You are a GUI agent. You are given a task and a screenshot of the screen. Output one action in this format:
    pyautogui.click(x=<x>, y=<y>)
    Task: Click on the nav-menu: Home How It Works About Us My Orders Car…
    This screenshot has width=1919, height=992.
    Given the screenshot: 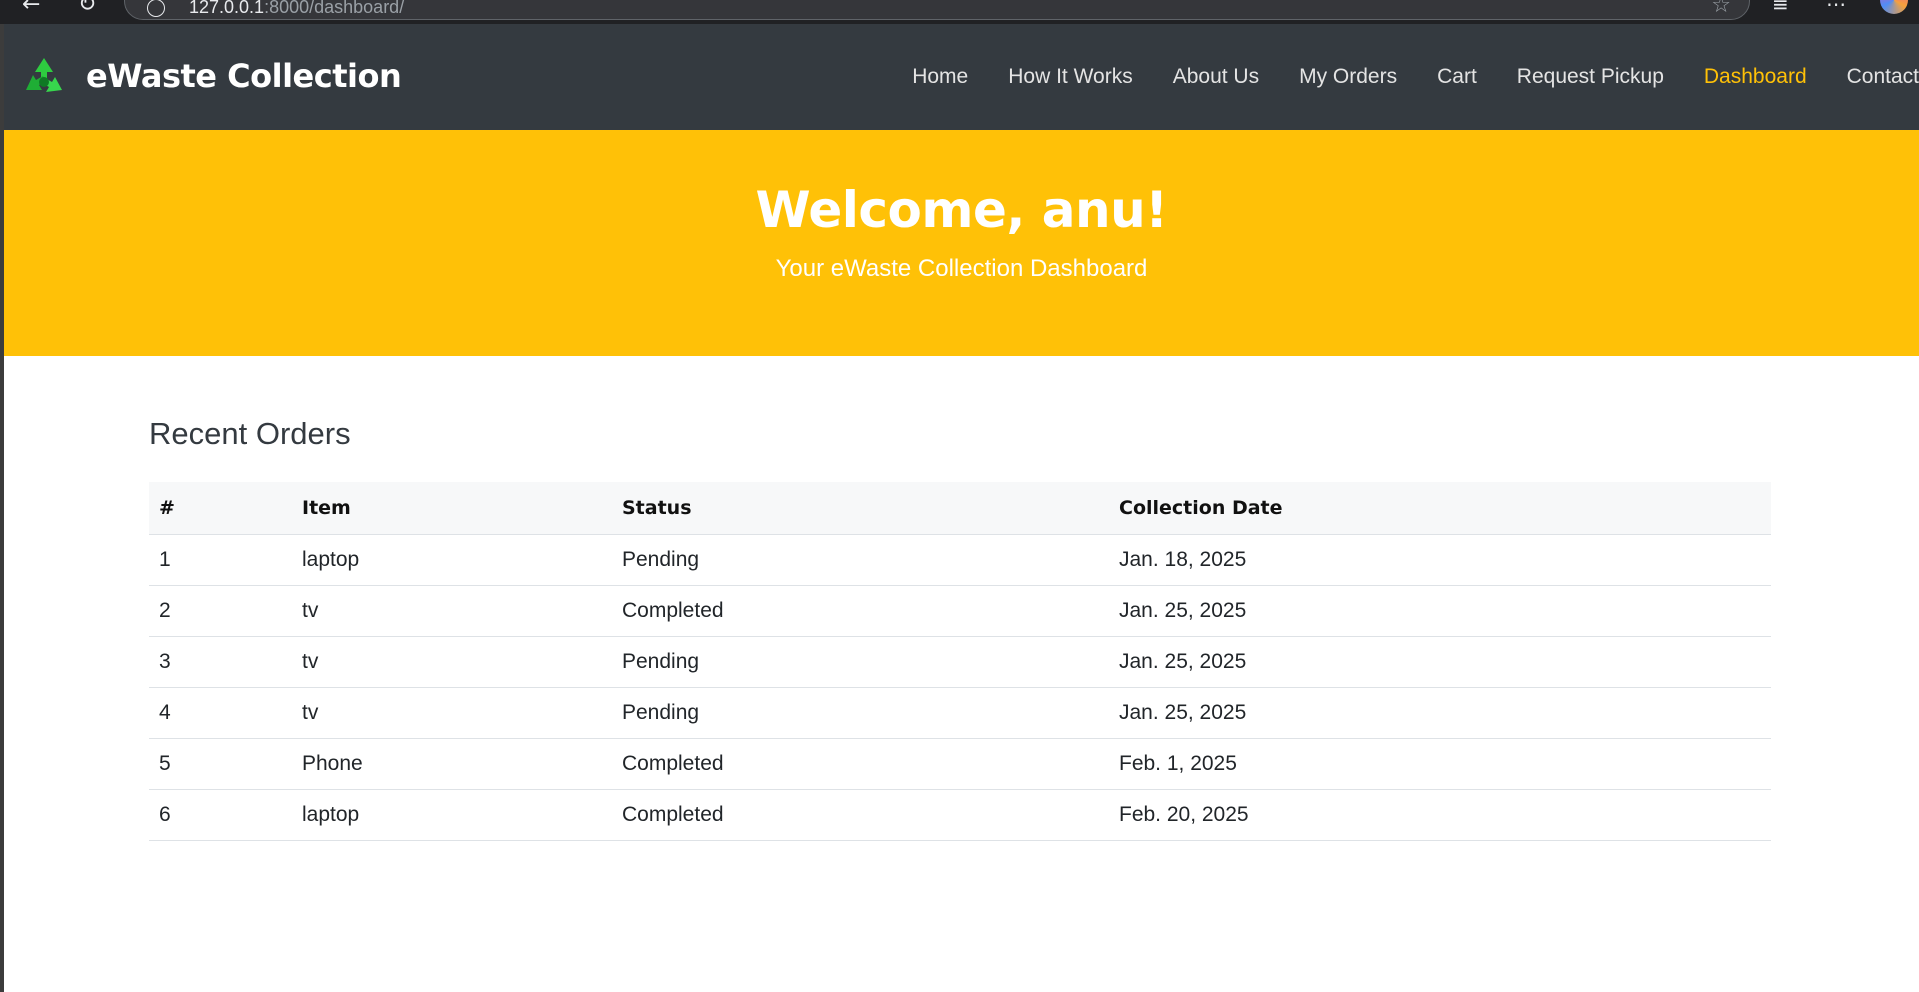 What is the action you would take?
    pyautogui.click(x=1395, y=77)
    